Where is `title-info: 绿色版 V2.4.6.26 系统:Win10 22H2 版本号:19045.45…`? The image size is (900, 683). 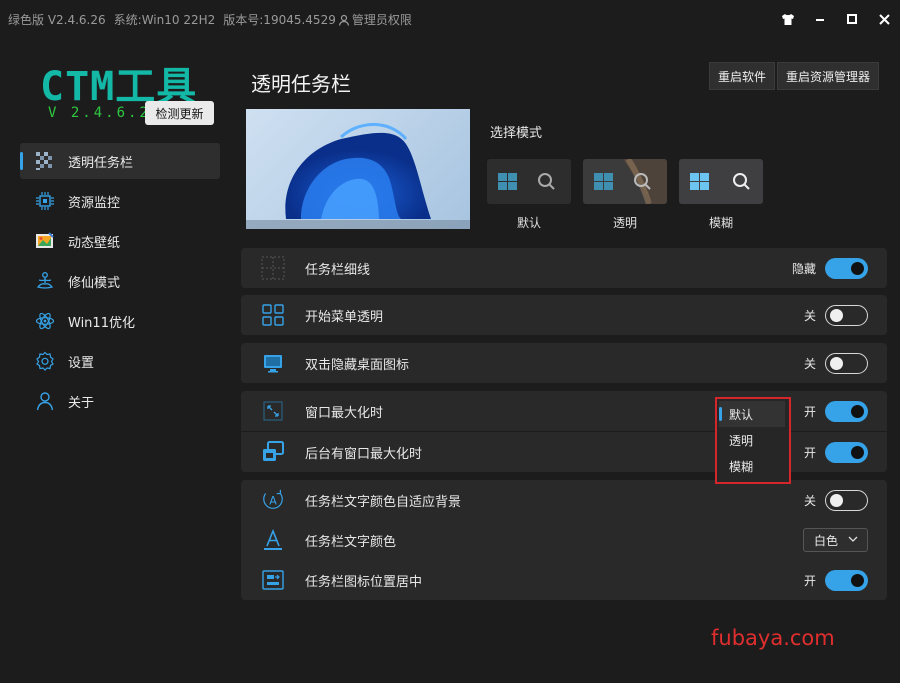 title-info: 绿色版 V2.4.6.26 系统:Win10 22H2 版本号:19045.45… is located at coordinates (210, 19).